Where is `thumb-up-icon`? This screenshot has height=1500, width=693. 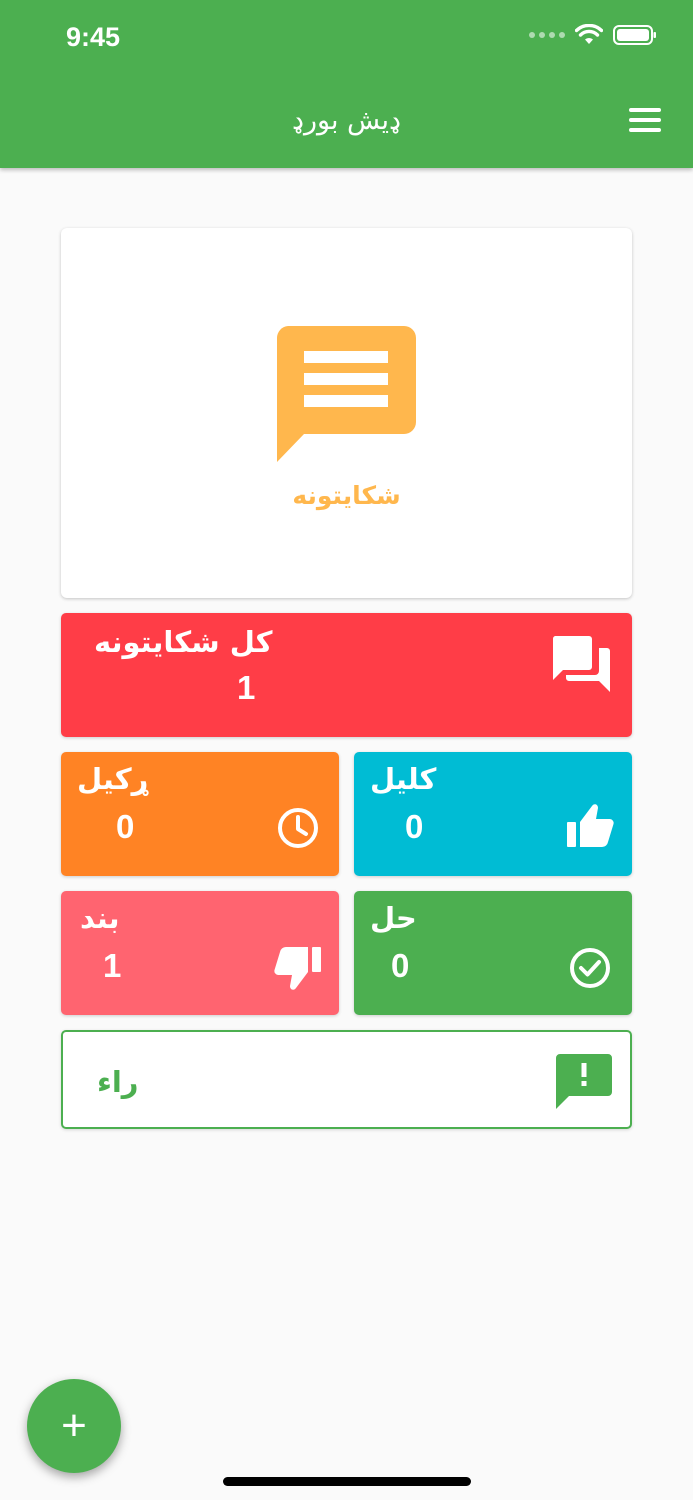
thumb-up-icon is located at coordinates (590, 826).